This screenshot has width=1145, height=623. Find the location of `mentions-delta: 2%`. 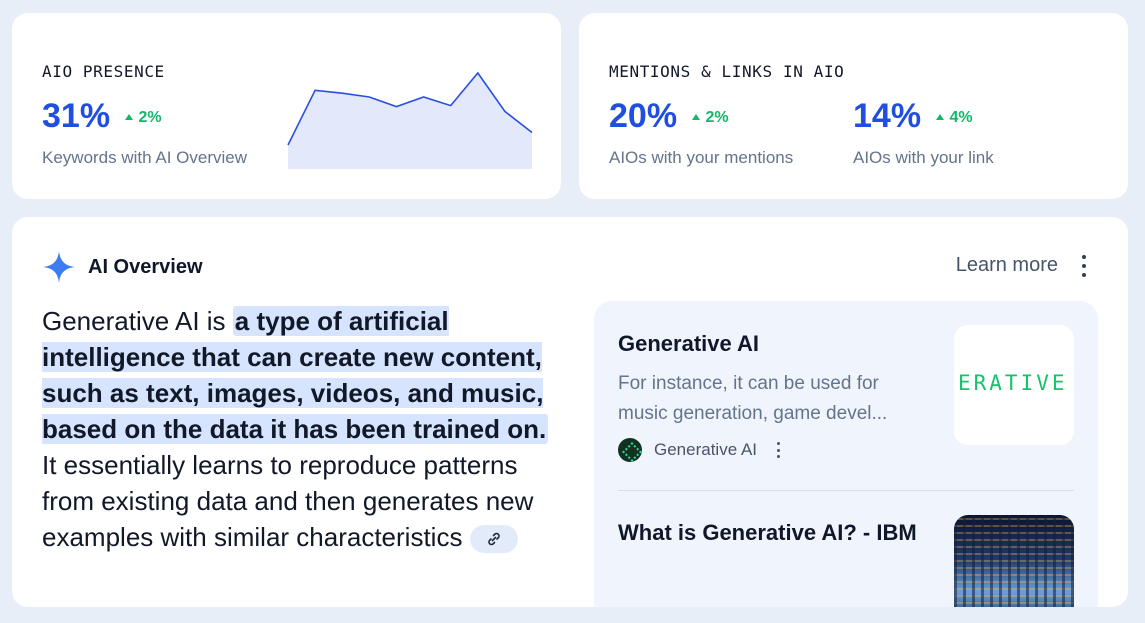

mentions-delta: 2% is located at coordinates (710, 117).